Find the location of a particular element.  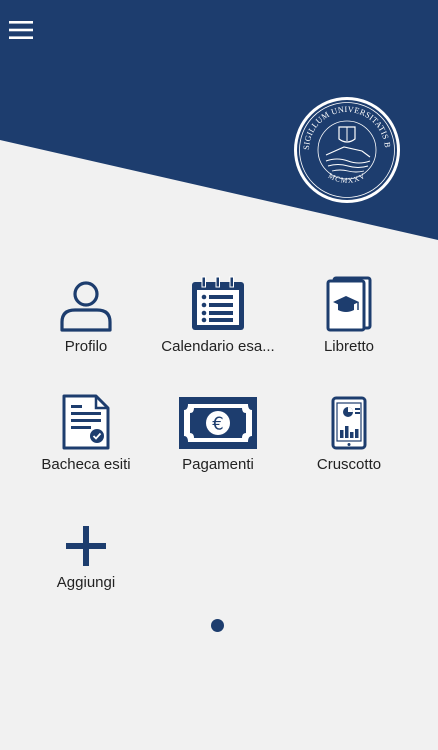

tile-pagamenti: € Pagamenti is located at coordinates (218, 443).